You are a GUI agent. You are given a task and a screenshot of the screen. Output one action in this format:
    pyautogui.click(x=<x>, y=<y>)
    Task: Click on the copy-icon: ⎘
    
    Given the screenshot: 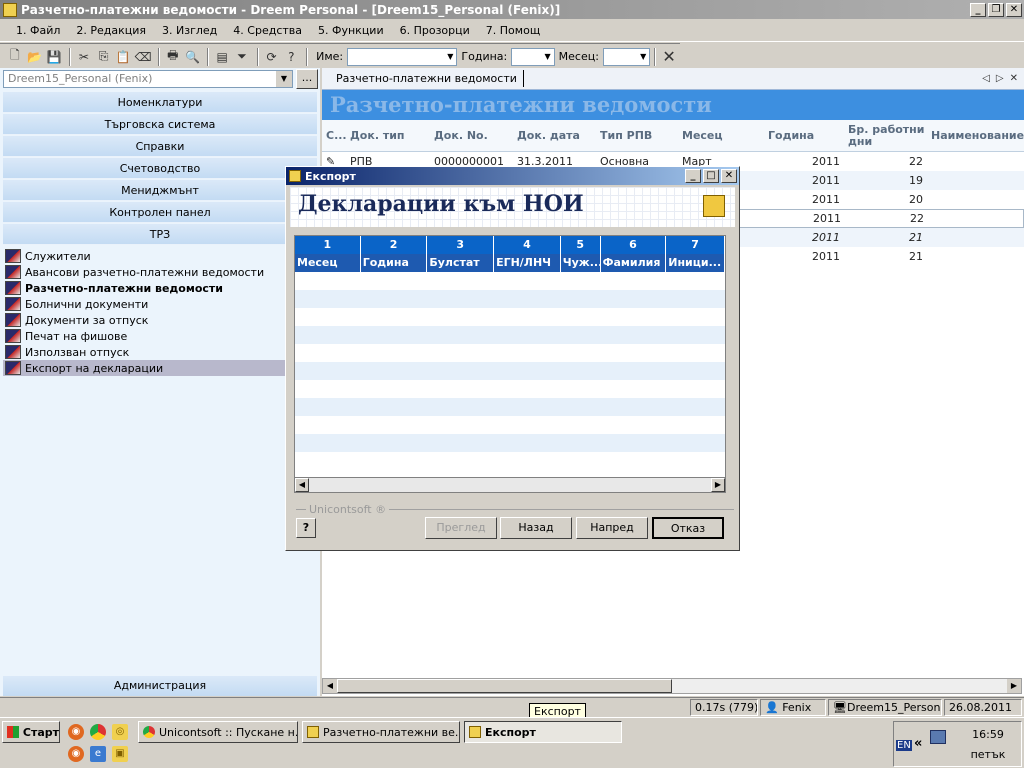 What is the action you would take?
    pyautogui.click(x=104, y=57)
    